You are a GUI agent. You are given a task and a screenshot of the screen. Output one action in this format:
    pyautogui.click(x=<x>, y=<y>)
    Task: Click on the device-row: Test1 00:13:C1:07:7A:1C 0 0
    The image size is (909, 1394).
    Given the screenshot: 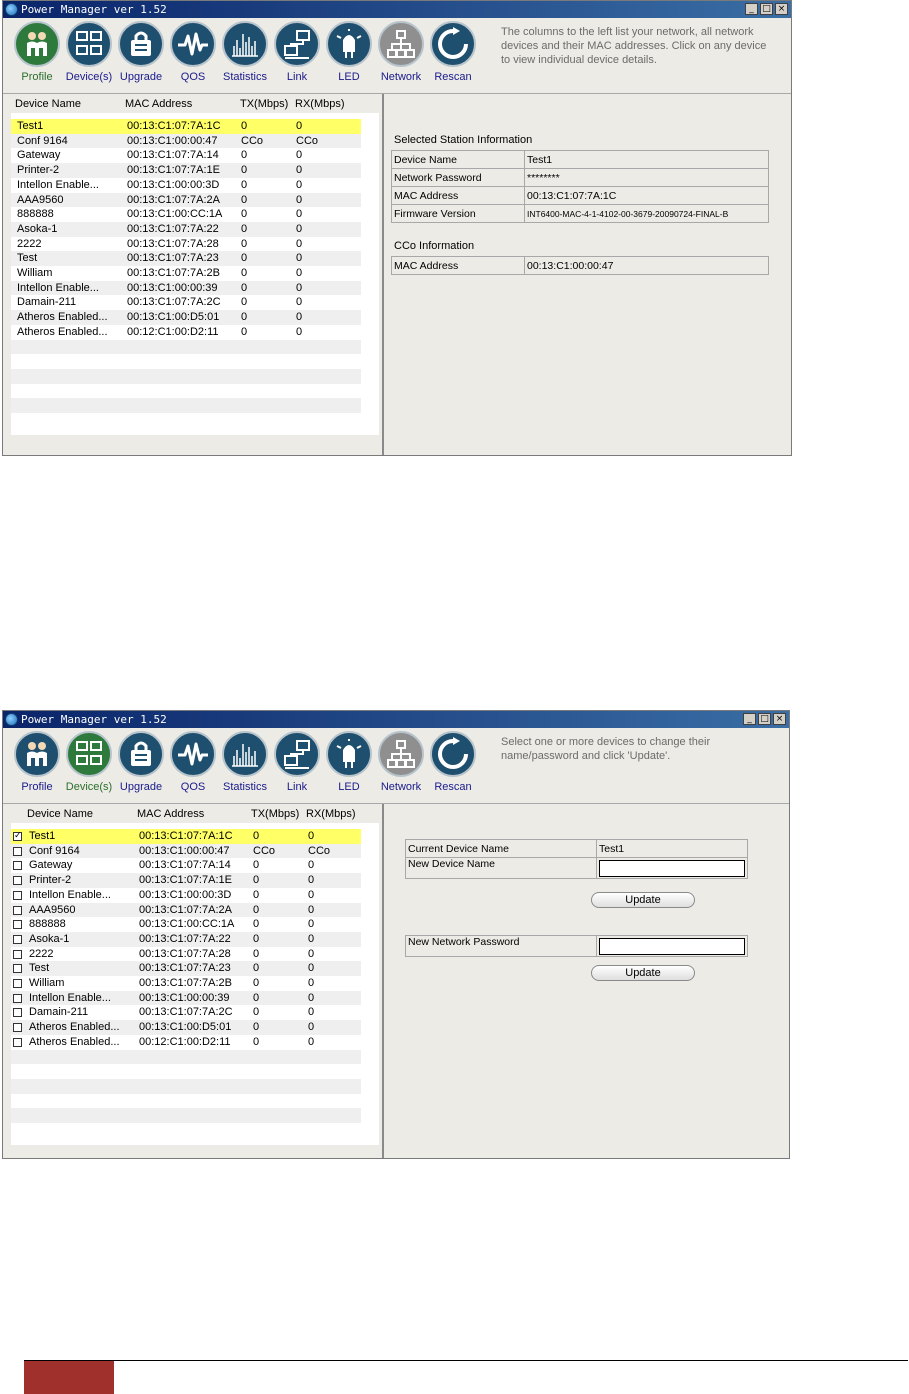 What is the action you would take?
    pyautogui.click(x=186, y=126)
    